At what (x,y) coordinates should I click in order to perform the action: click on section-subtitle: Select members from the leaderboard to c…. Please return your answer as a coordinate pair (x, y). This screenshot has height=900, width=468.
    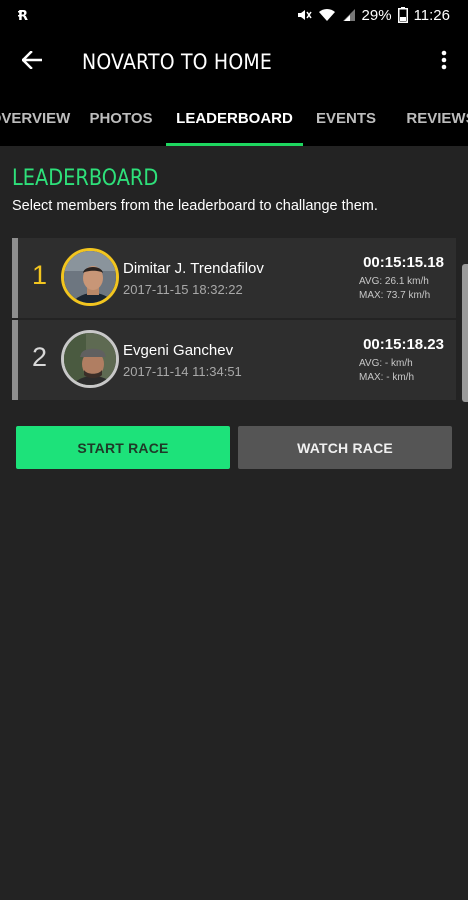
    Looking at the image, I should click on (195, 206).